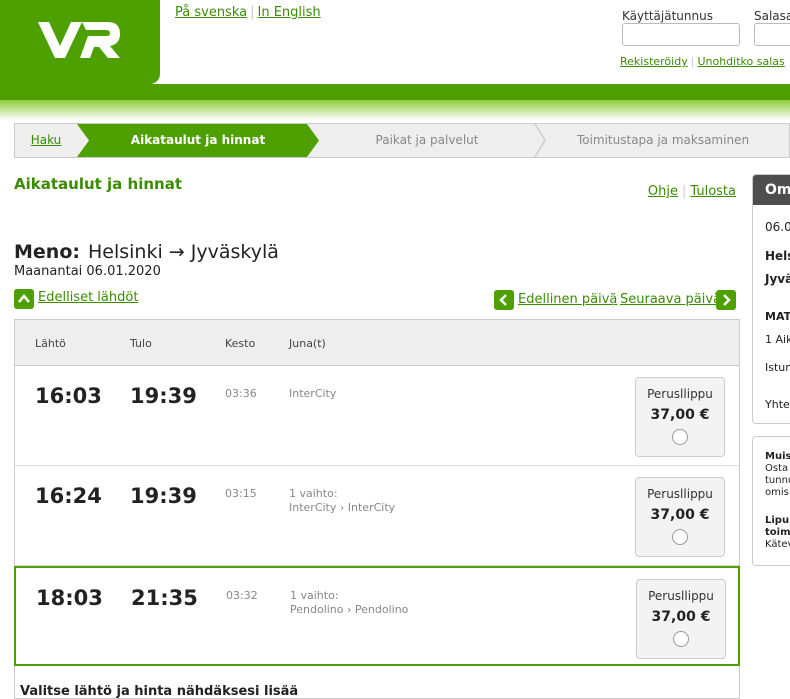 This screenshot has width=790, height=699. What do you see at coordinates (68, 396) in the screenshot?
I see `departure-time: 16:03` at bounding box center [68, 396].